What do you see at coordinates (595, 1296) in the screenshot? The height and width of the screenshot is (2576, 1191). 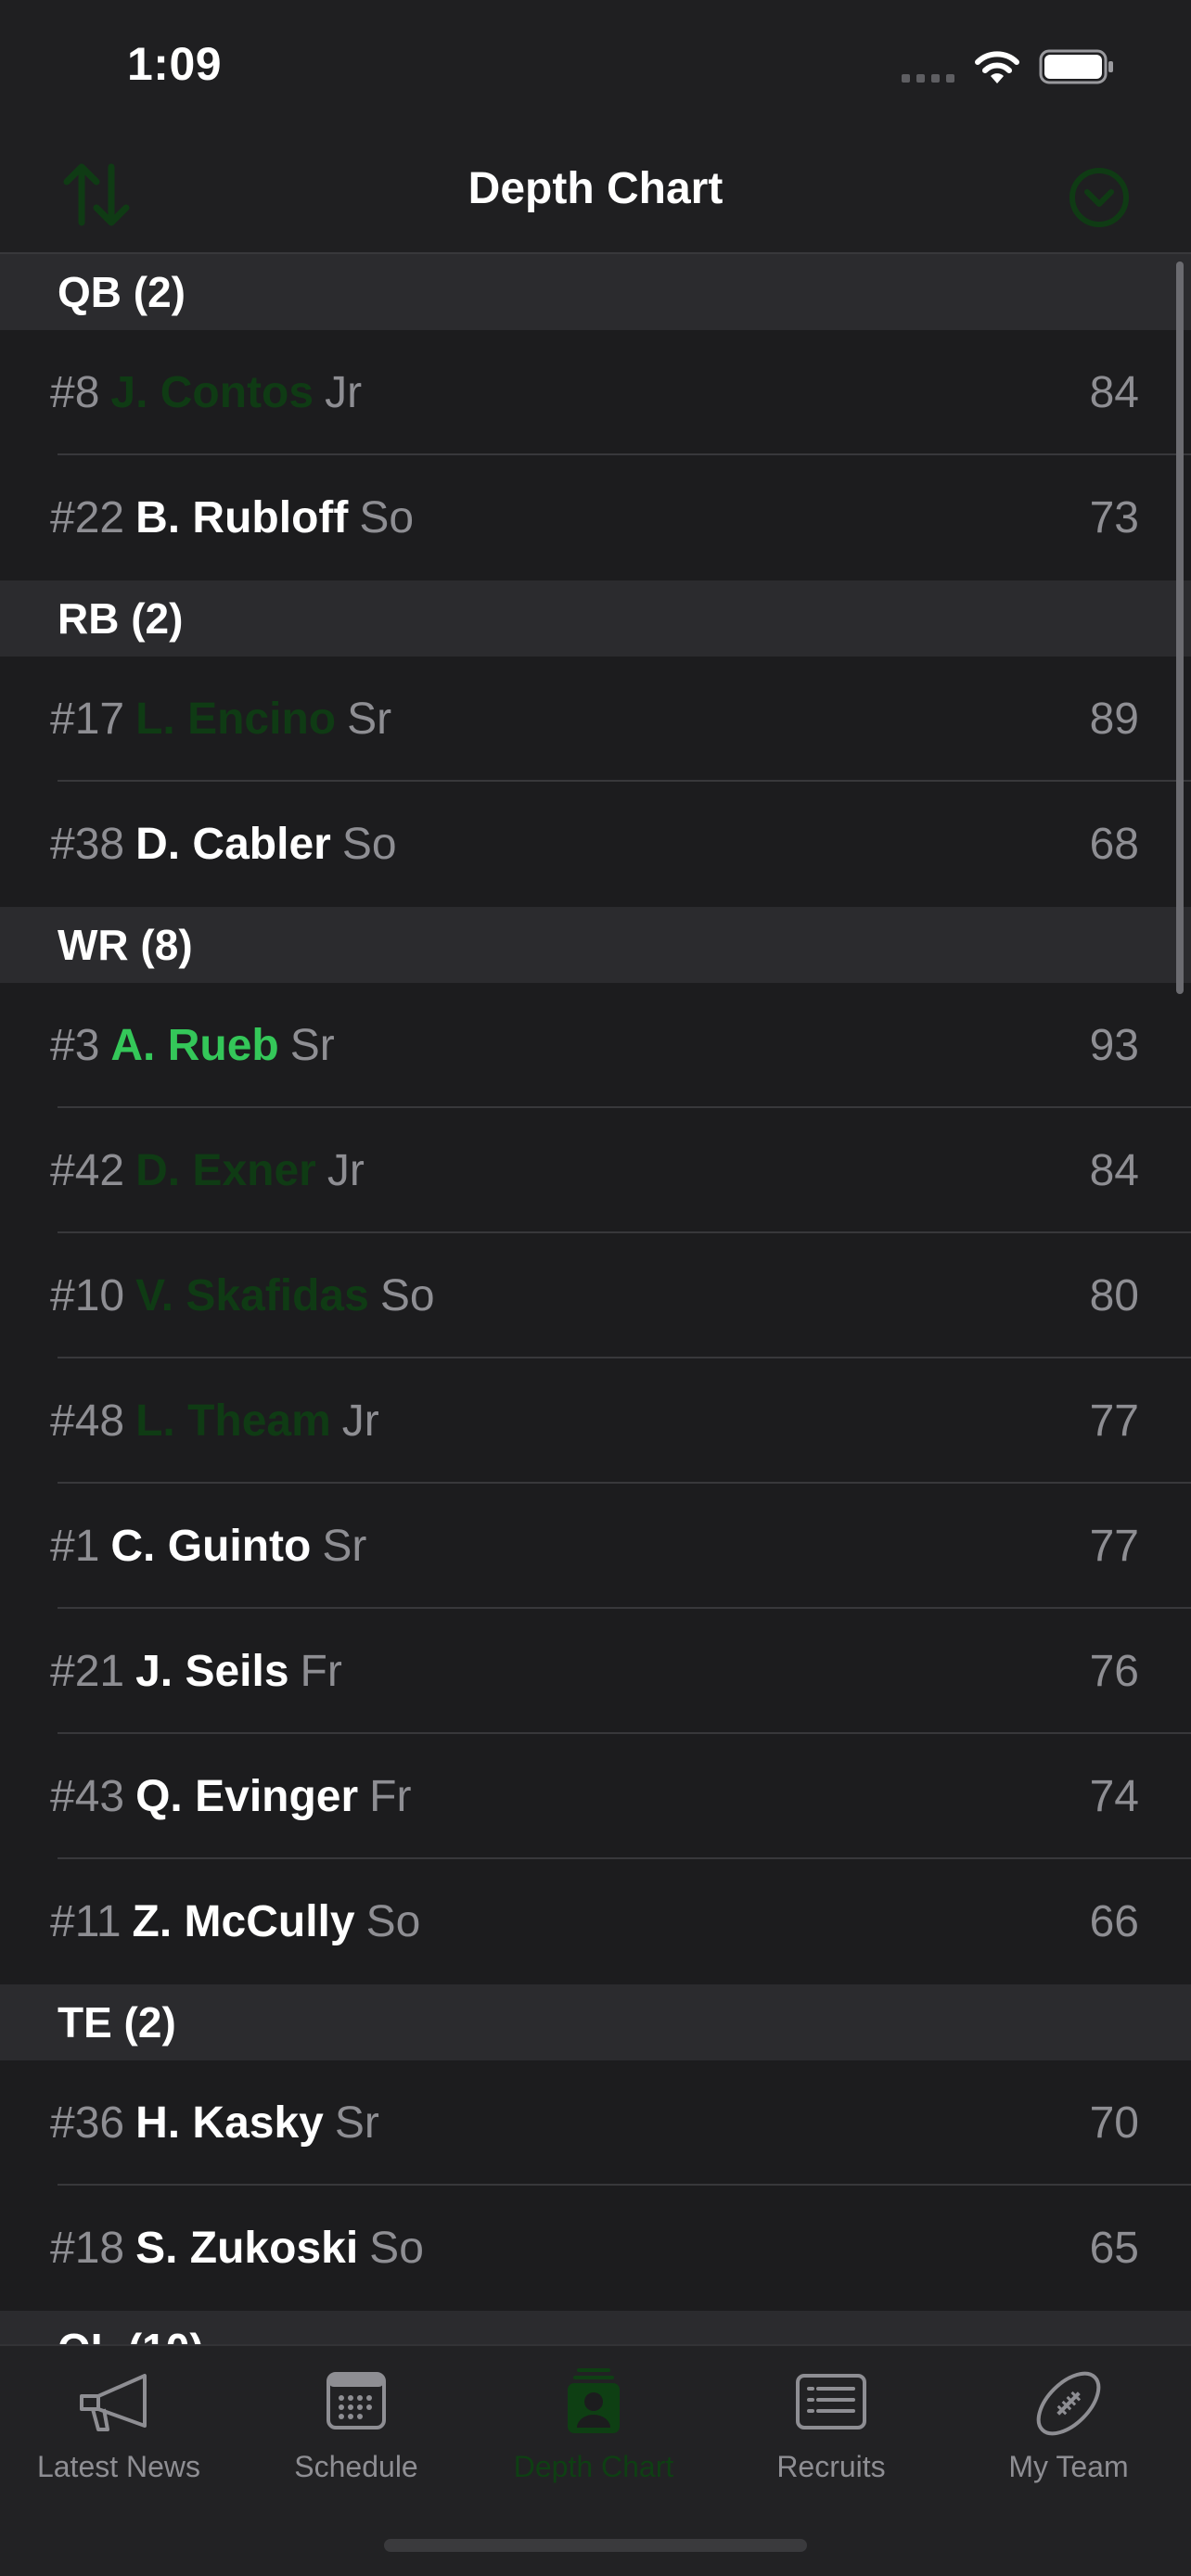 I see `player-row: #10 V. Skafidas So 80` at bounding box center [595, 1296].